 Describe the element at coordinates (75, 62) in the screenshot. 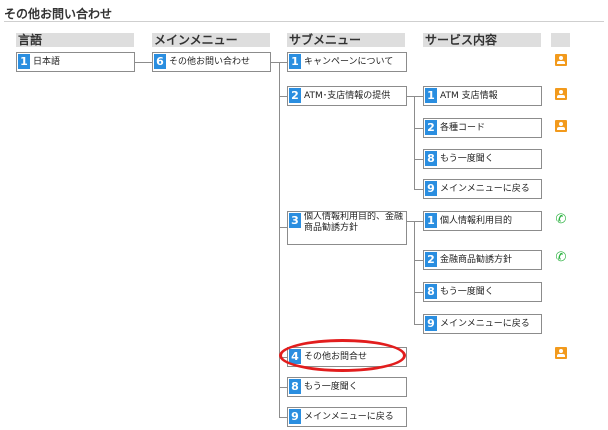

I see `node-language-japanese: 1 日本語` at that location.